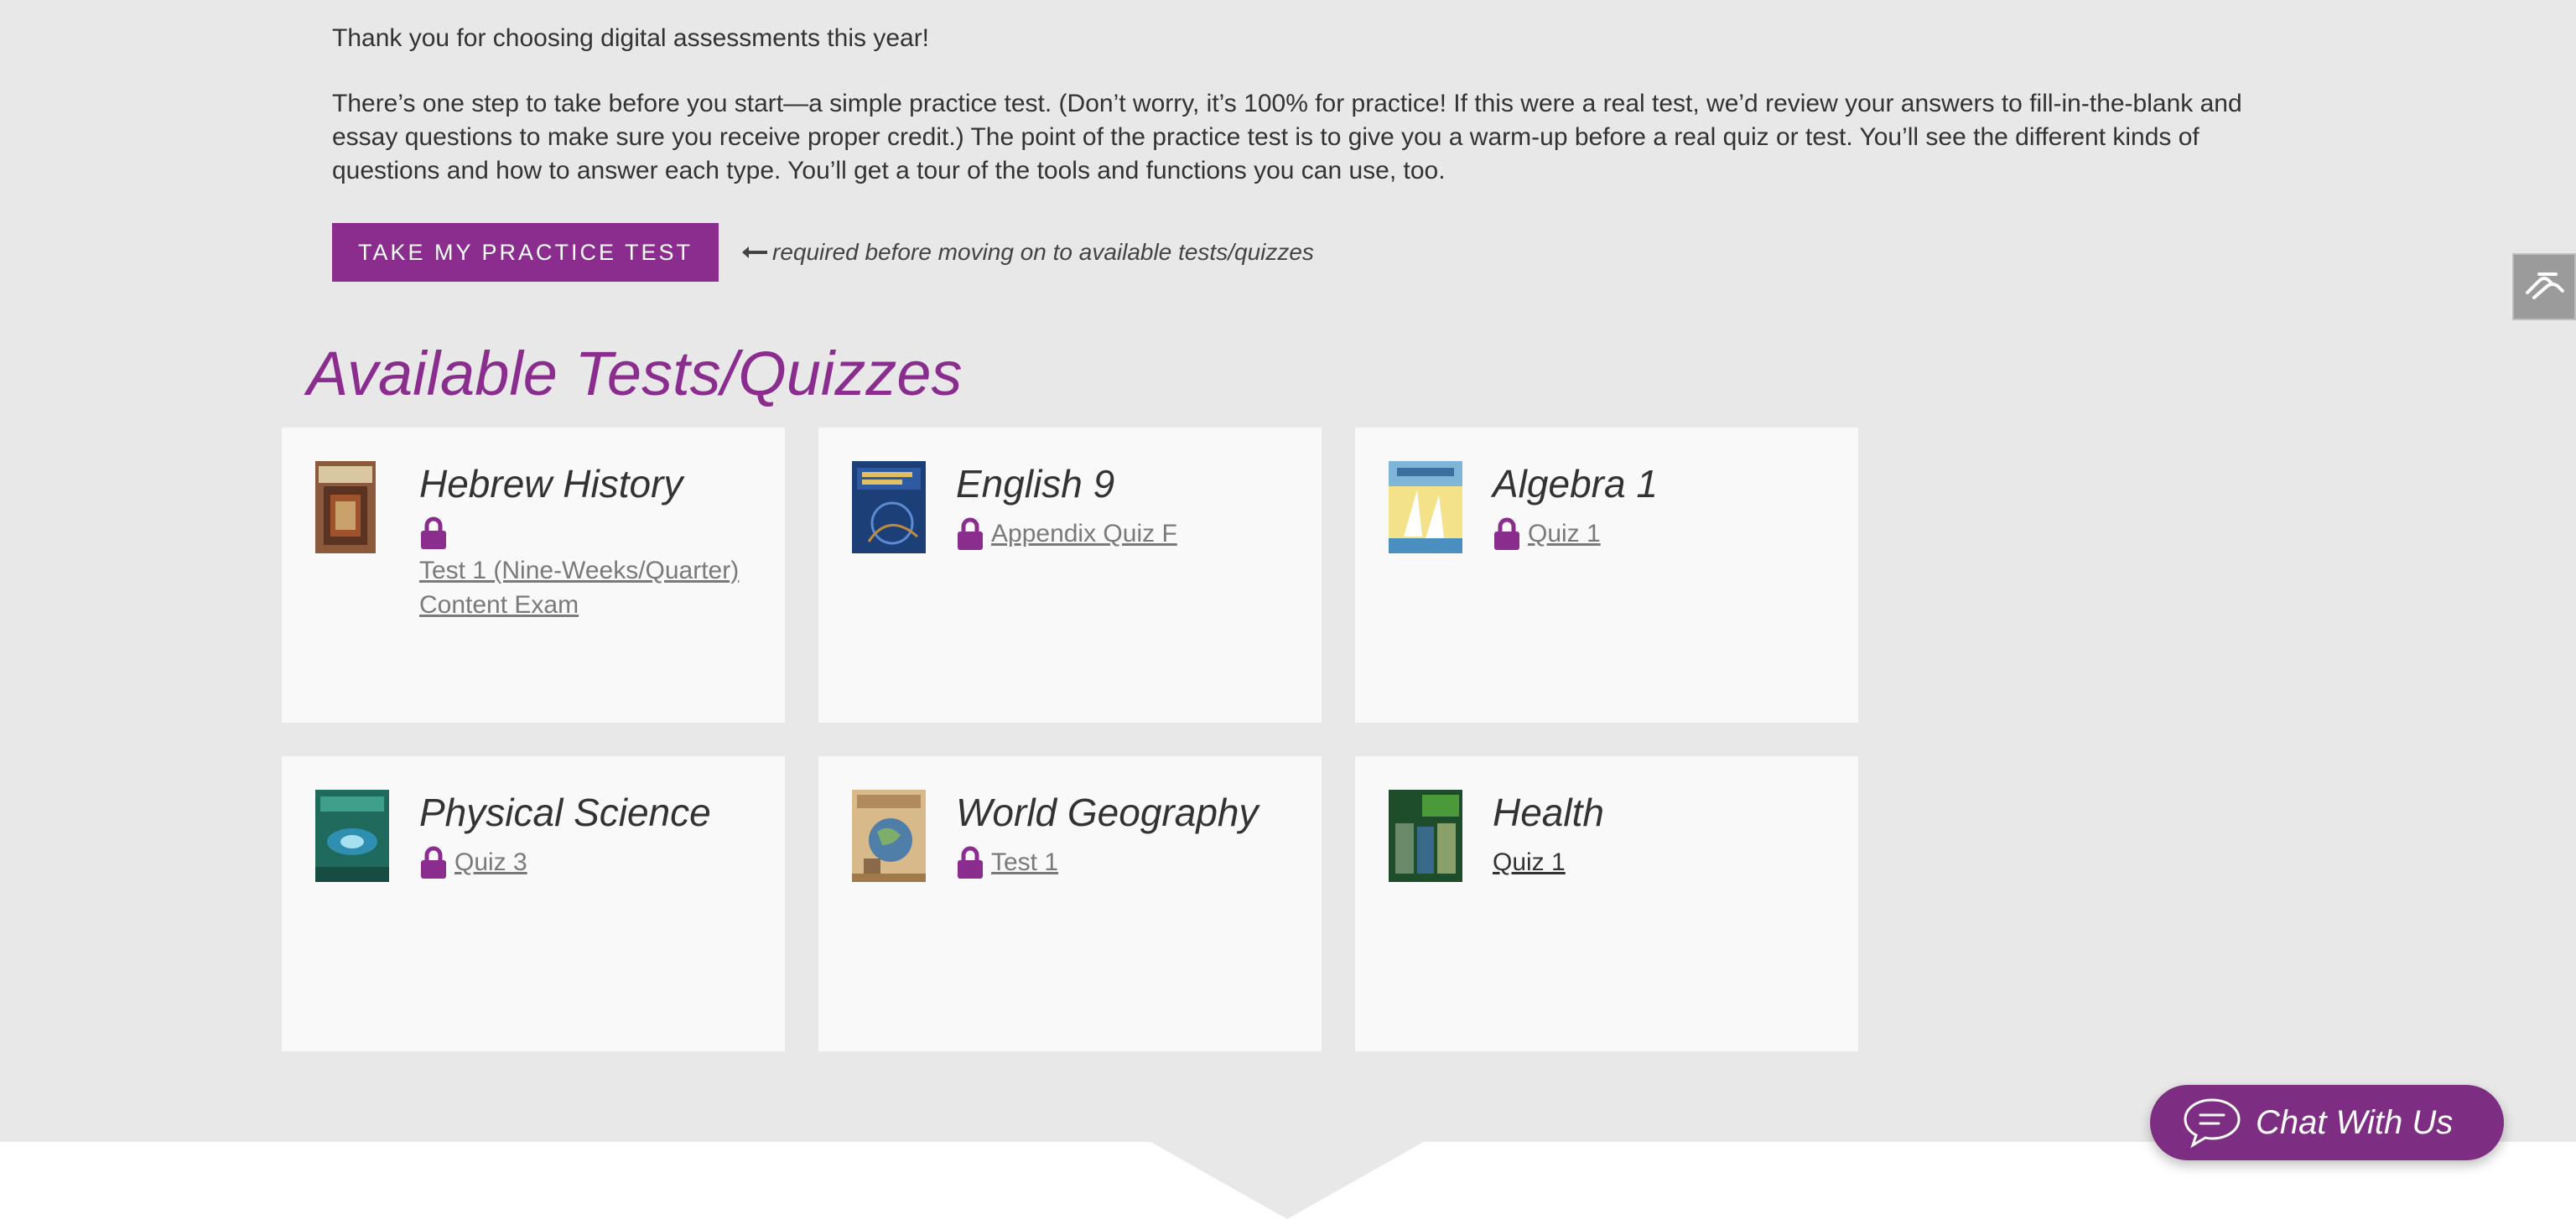 The height and width of the screenshot is (1219, 2576). I want to click on quiz-link: Appendix Quiz F, so click(1084, 533).